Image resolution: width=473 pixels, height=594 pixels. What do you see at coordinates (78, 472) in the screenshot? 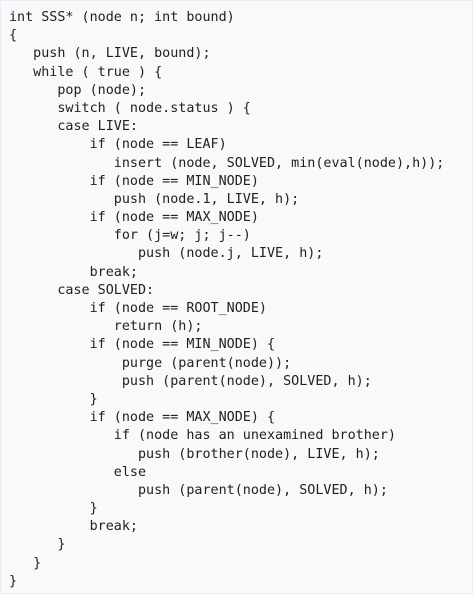
I see `code-line: else` at bounding box center [78, 472].